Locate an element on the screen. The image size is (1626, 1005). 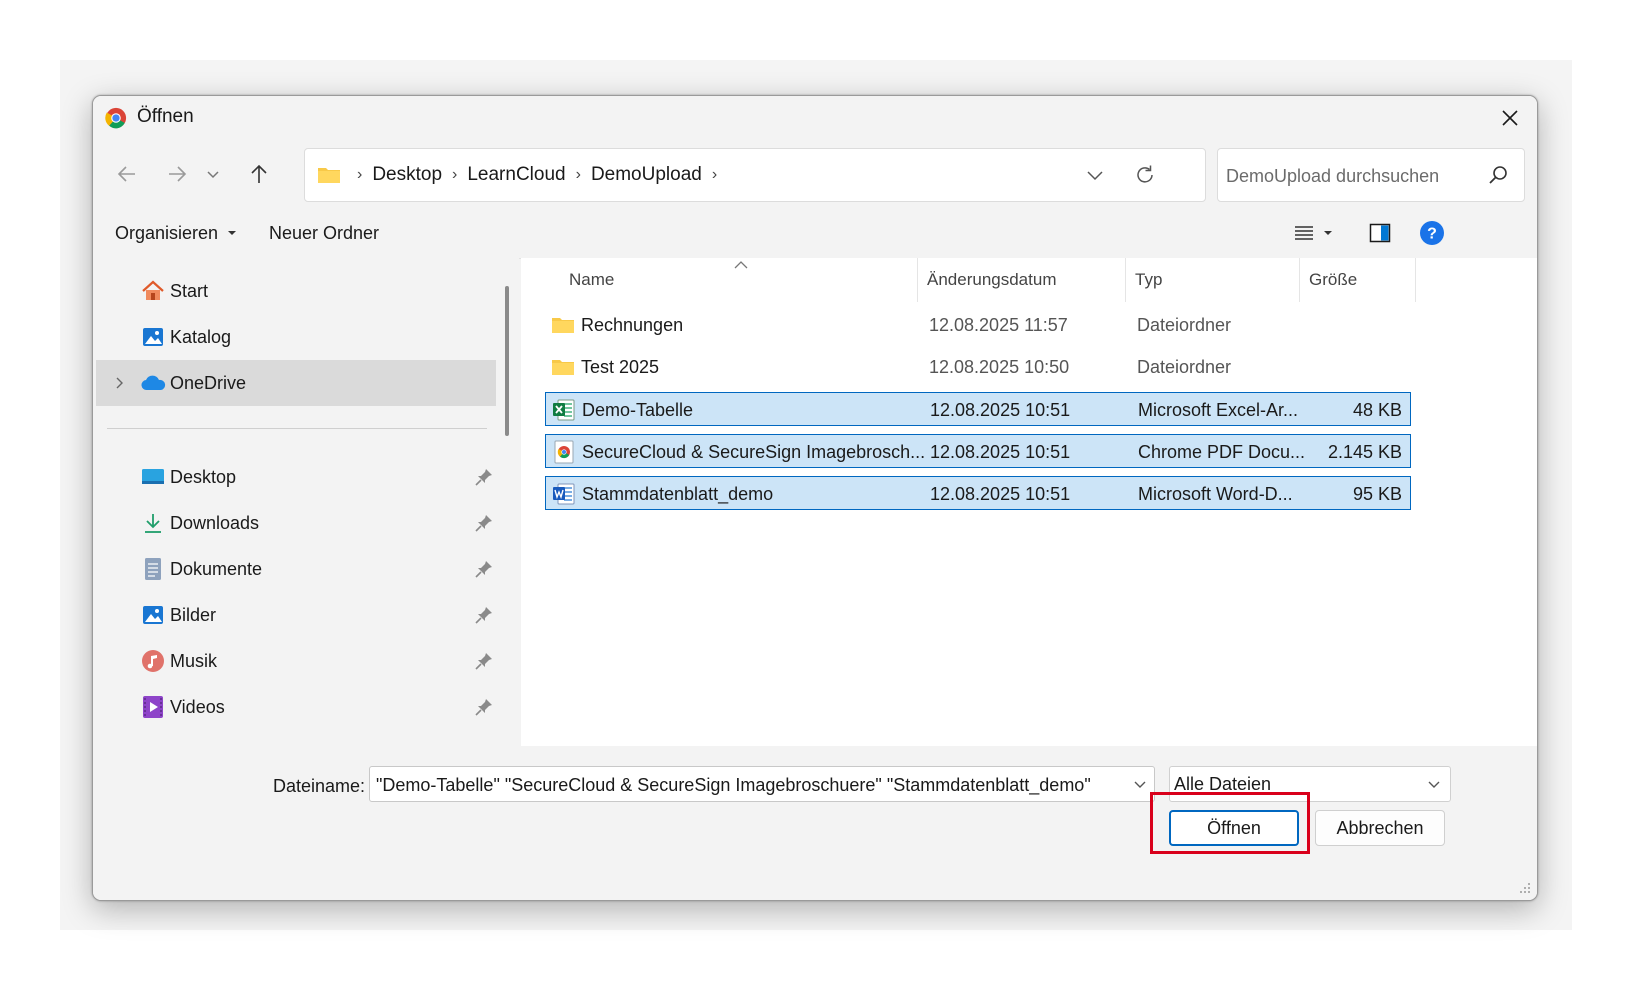
sidebar-item-label: Katalog is located at coordinates (201, 336).